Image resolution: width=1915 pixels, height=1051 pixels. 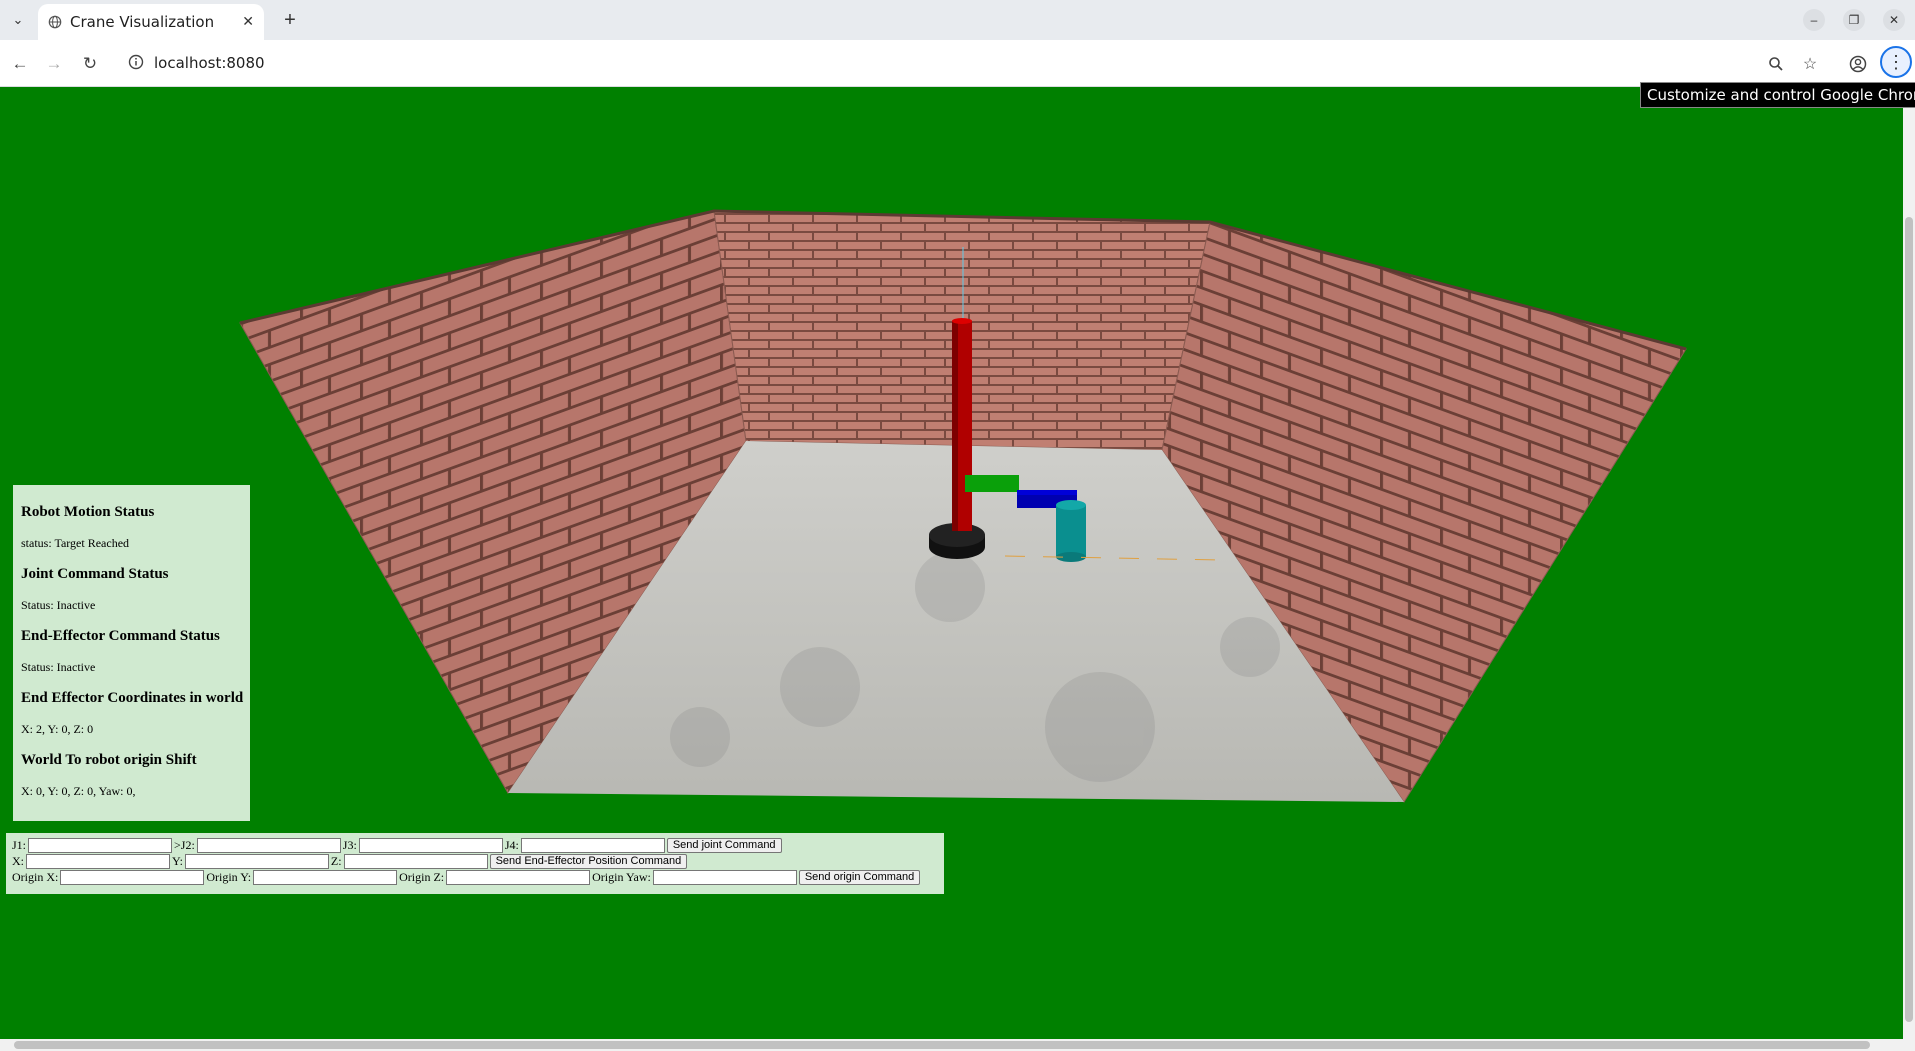 What do you see at coordinates (58, 605) in the screenshot?
I see `joint-command-status-value: Status: Inactive` at bounding box center [58, 605].